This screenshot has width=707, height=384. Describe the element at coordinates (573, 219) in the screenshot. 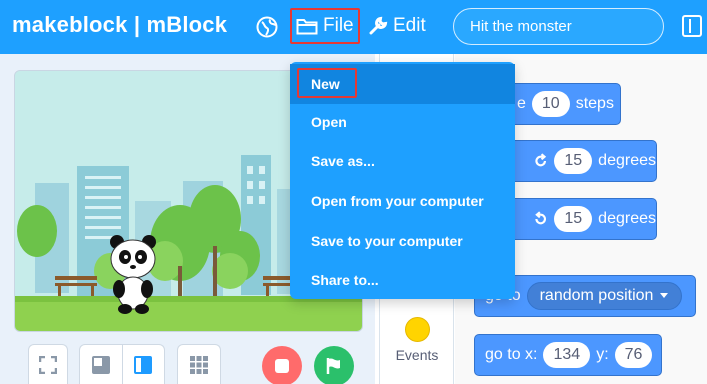

I see `turn-left-degrees-input: 15` at that location.